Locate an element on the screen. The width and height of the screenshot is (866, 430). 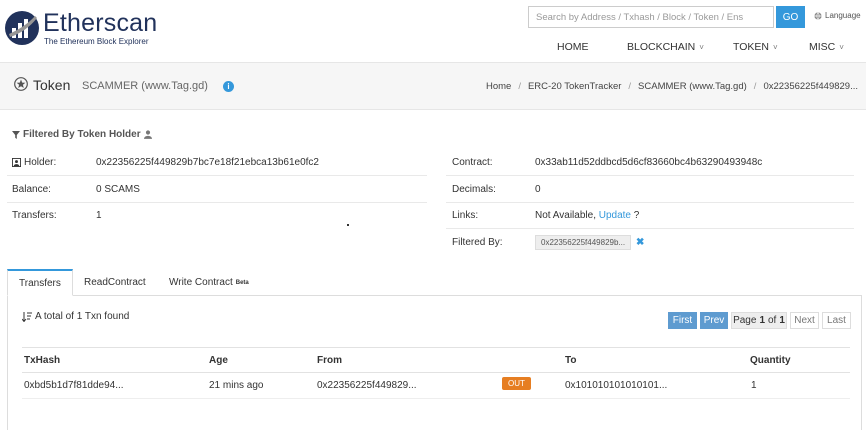
filtered-by-label: Filtered By: is located at coordinates (477, 242).